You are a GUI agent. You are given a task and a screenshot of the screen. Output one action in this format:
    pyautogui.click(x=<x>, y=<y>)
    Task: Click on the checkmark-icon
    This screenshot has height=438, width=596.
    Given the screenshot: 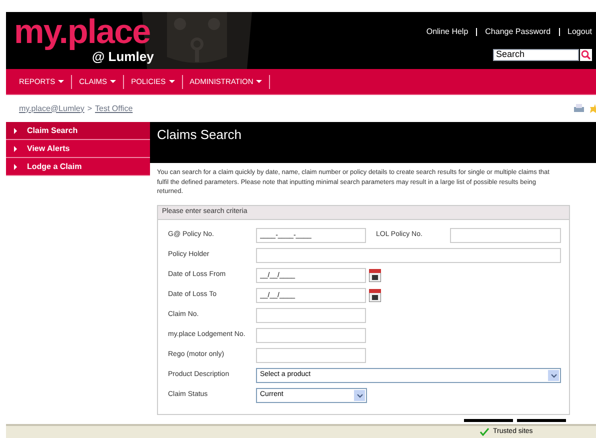 What is the action you would take?
    pyautogui.click(x=484, y=432)
    